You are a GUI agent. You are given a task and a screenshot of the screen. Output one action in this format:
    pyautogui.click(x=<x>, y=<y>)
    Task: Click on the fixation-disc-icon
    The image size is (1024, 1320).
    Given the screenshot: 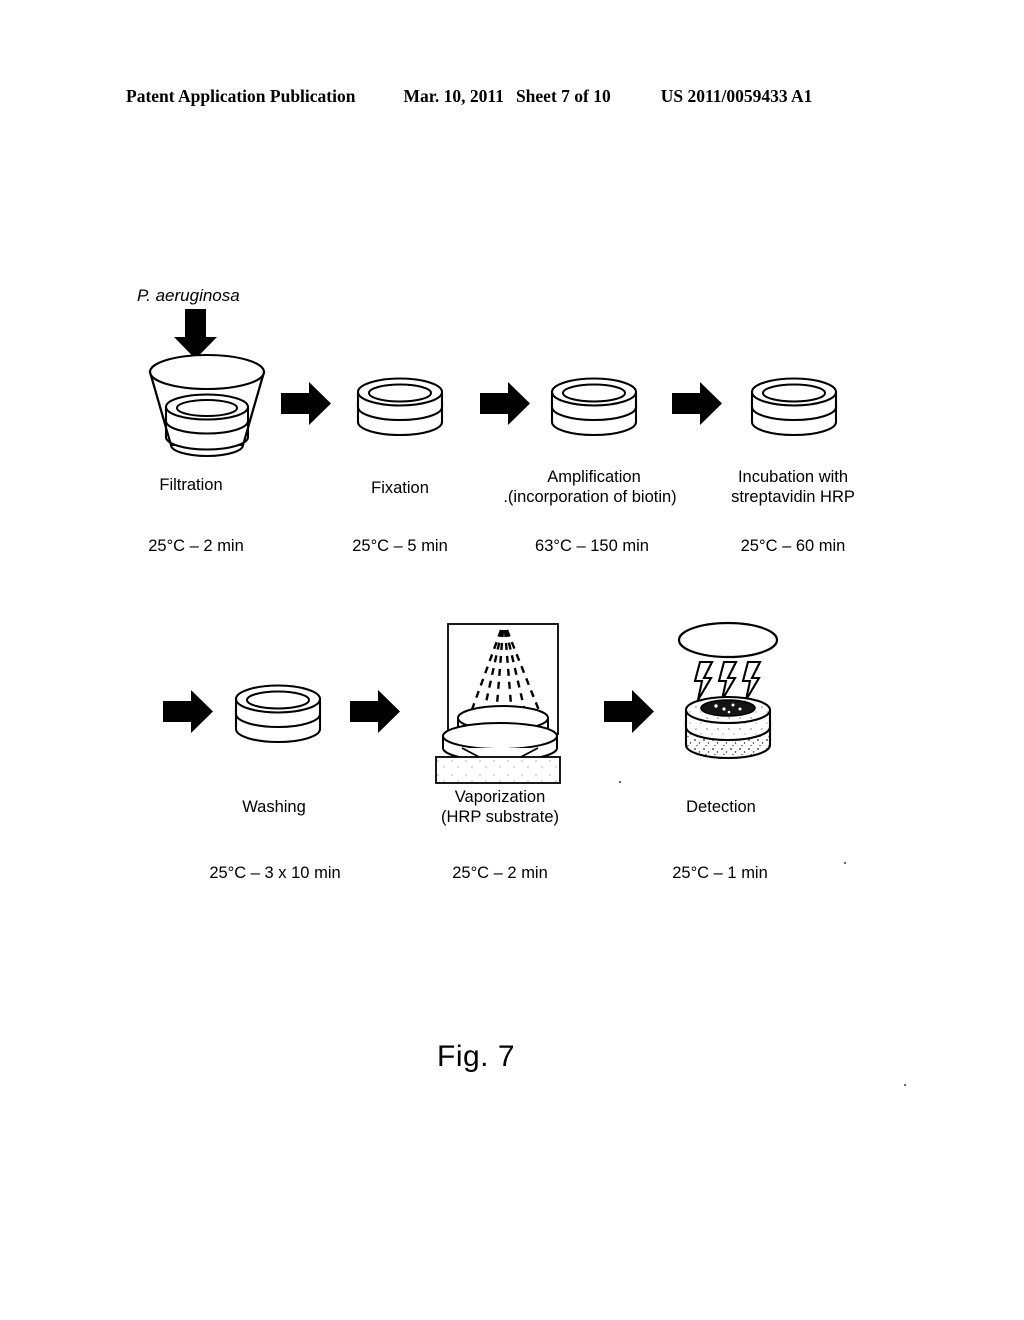 What is the action you would take?
    pyautogui.click(x=400, y=407)
    